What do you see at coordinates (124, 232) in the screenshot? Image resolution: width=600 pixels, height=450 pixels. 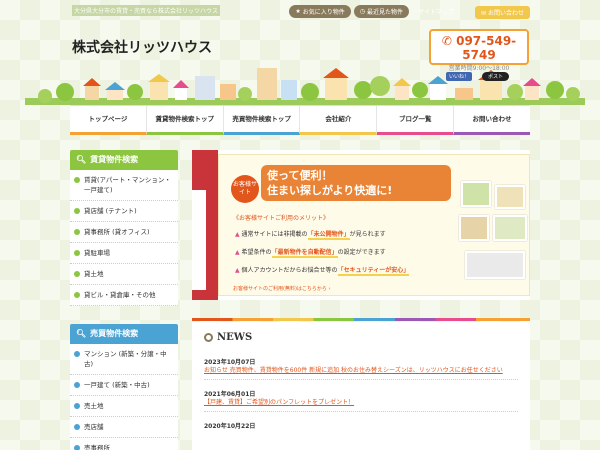 I see `sidebar-item-rent-office: 貸事務所 (貸オフィス)` at bounding box center [124, 232].